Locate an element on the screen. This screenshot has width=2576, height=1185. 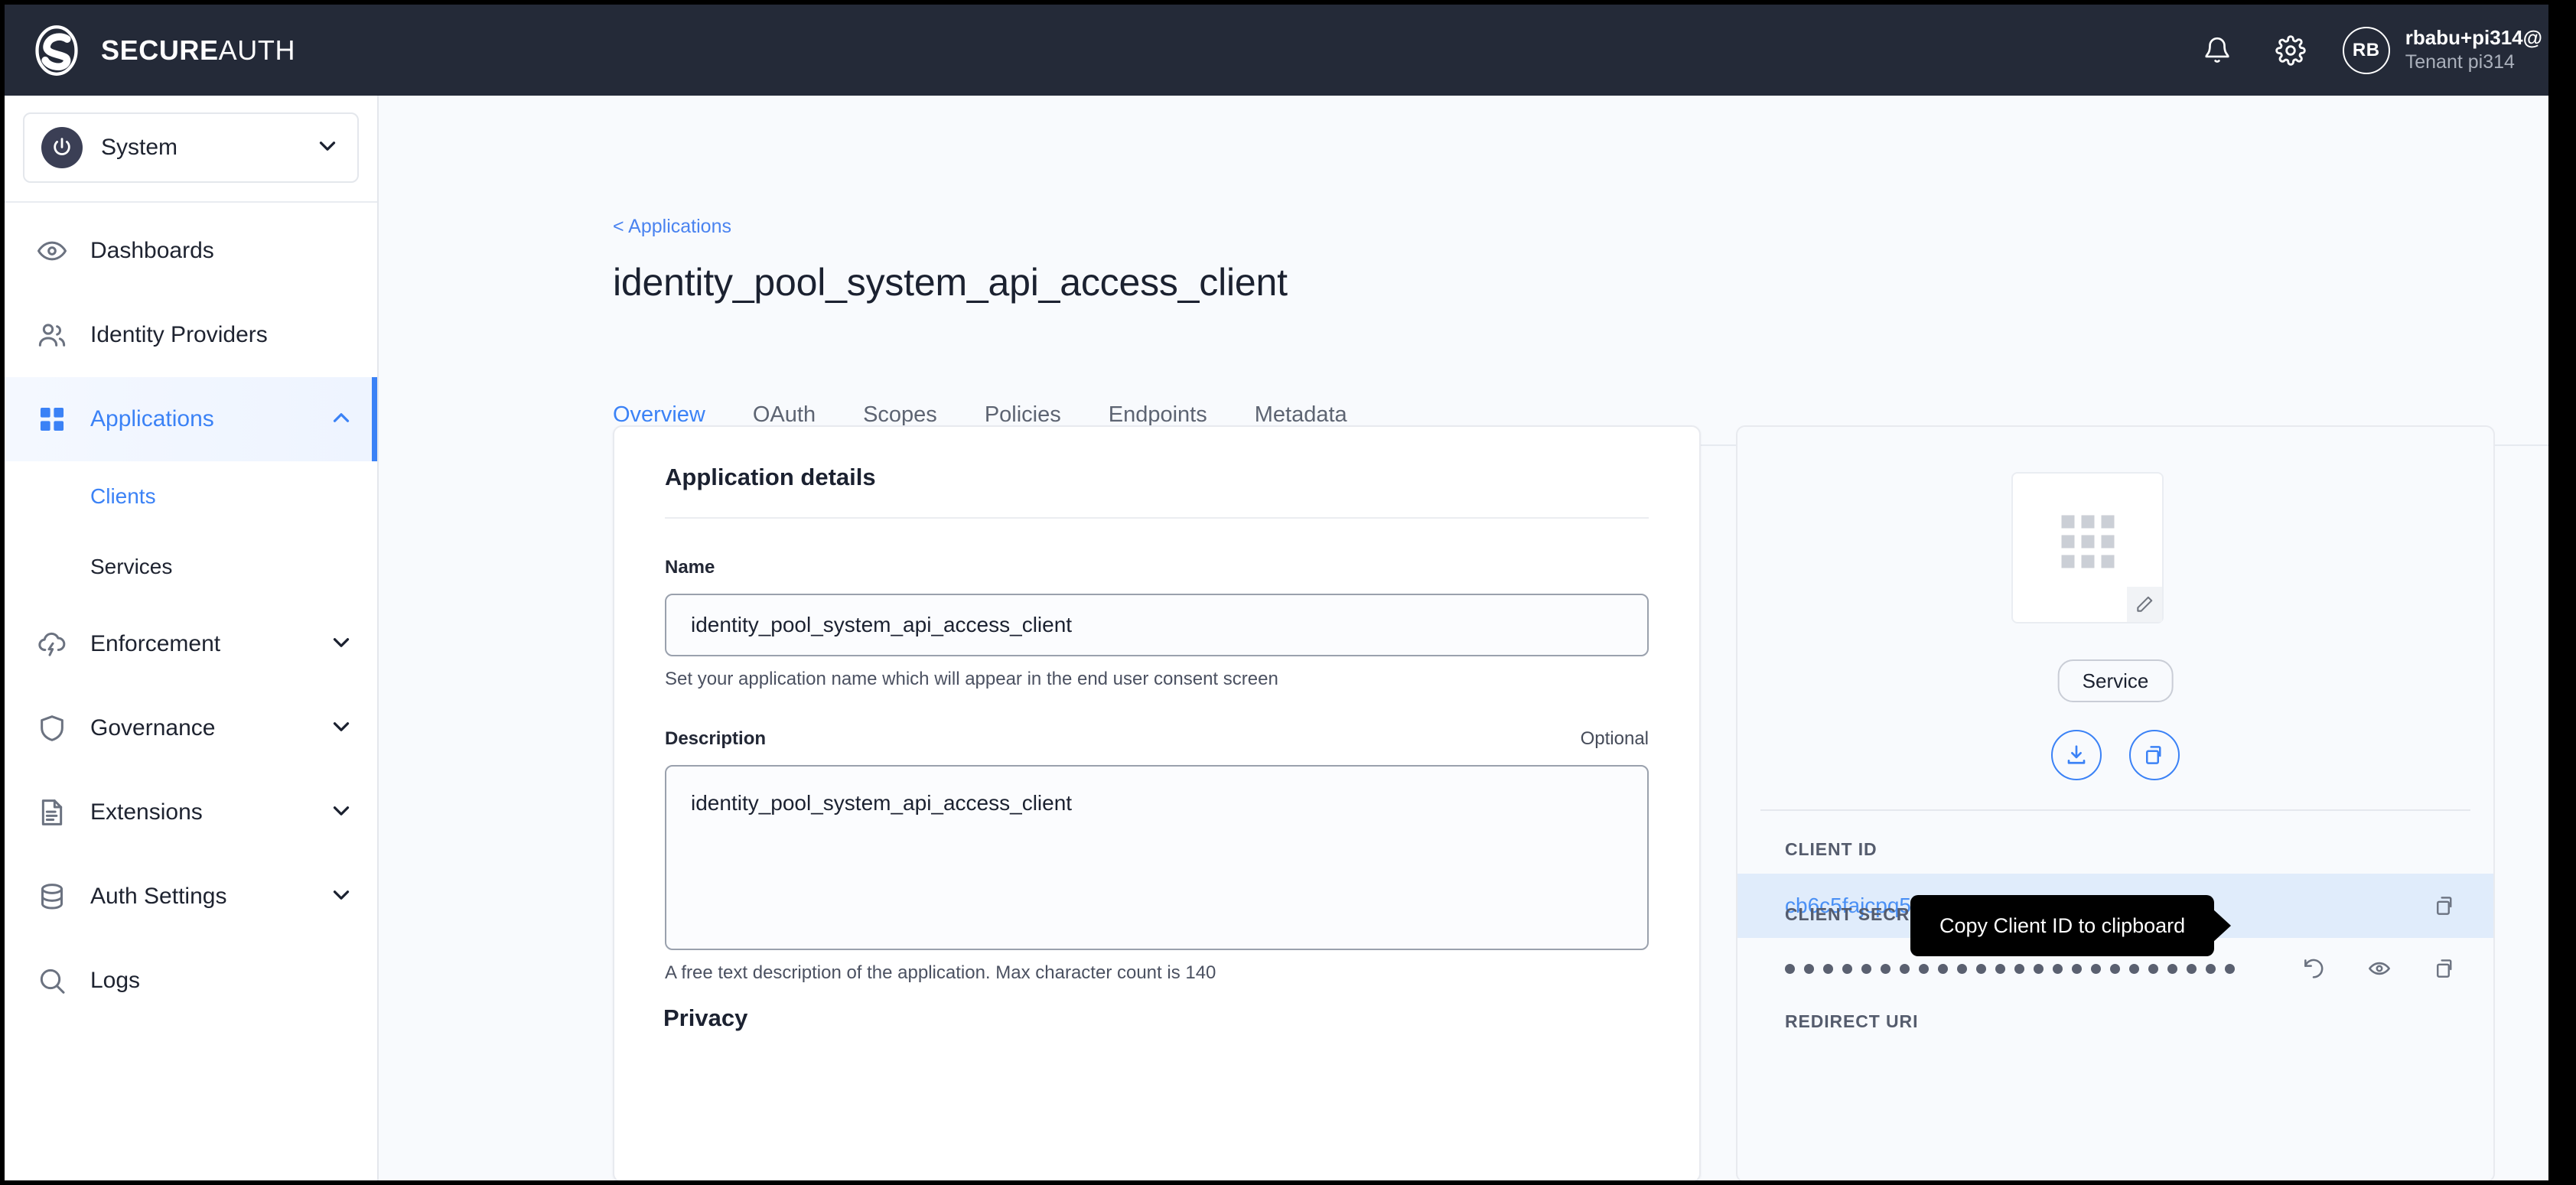
description-optional-tag: Optional is located at coordinates (1615, 738).